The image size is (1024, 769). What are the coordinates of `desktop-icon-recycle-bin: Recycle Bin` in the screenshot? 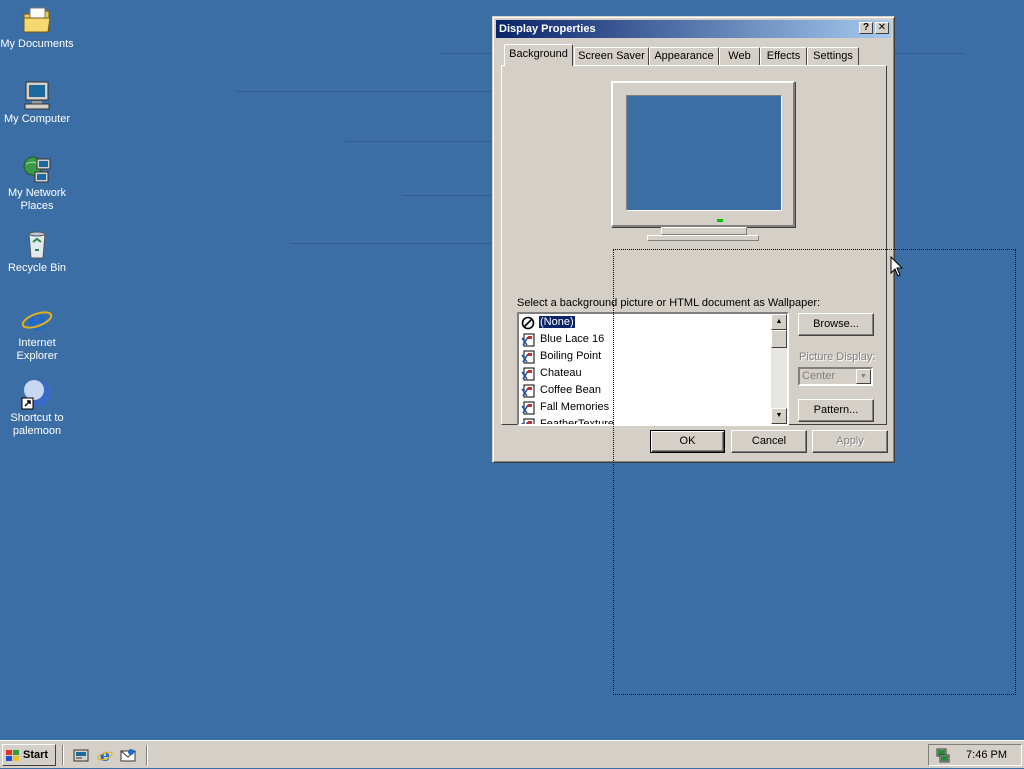 It's located at (37, 251).